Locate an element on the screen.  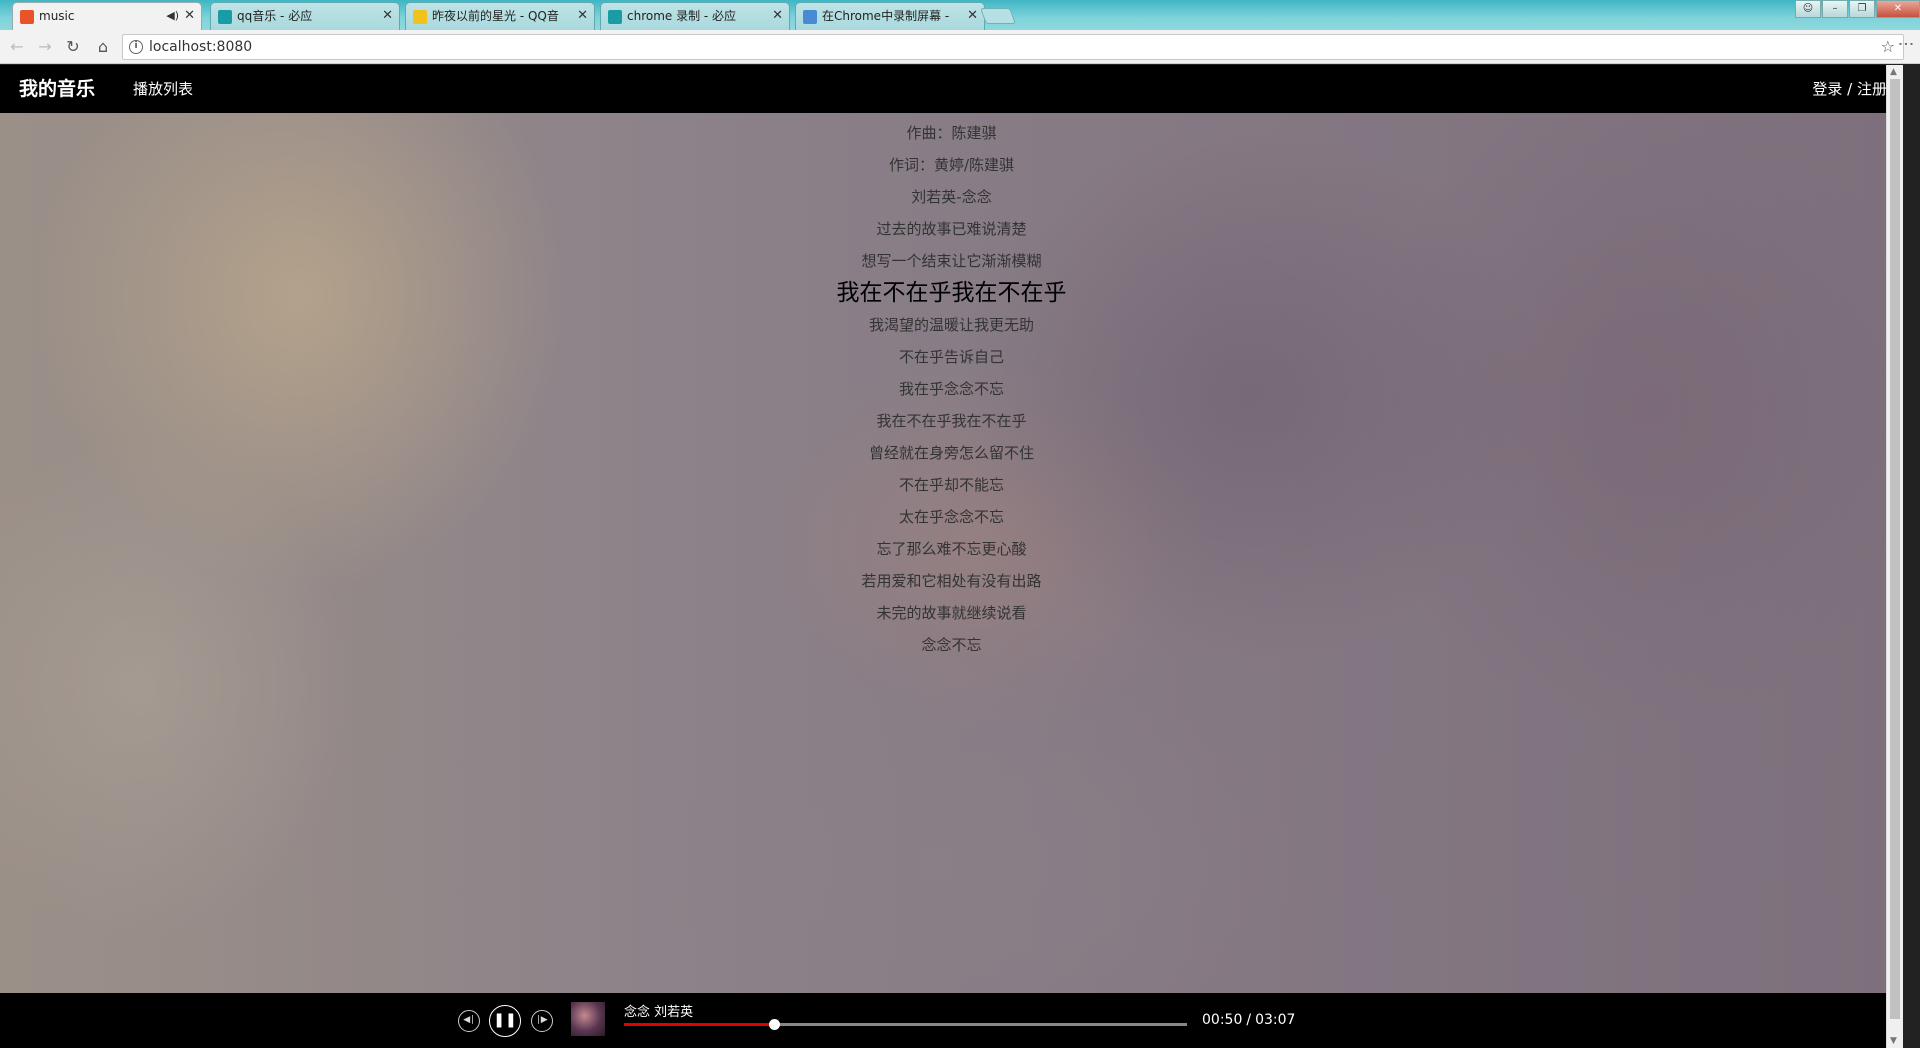
tab-title: 在Chrome中录制屏幕 - is located at coordinates (886, 16).